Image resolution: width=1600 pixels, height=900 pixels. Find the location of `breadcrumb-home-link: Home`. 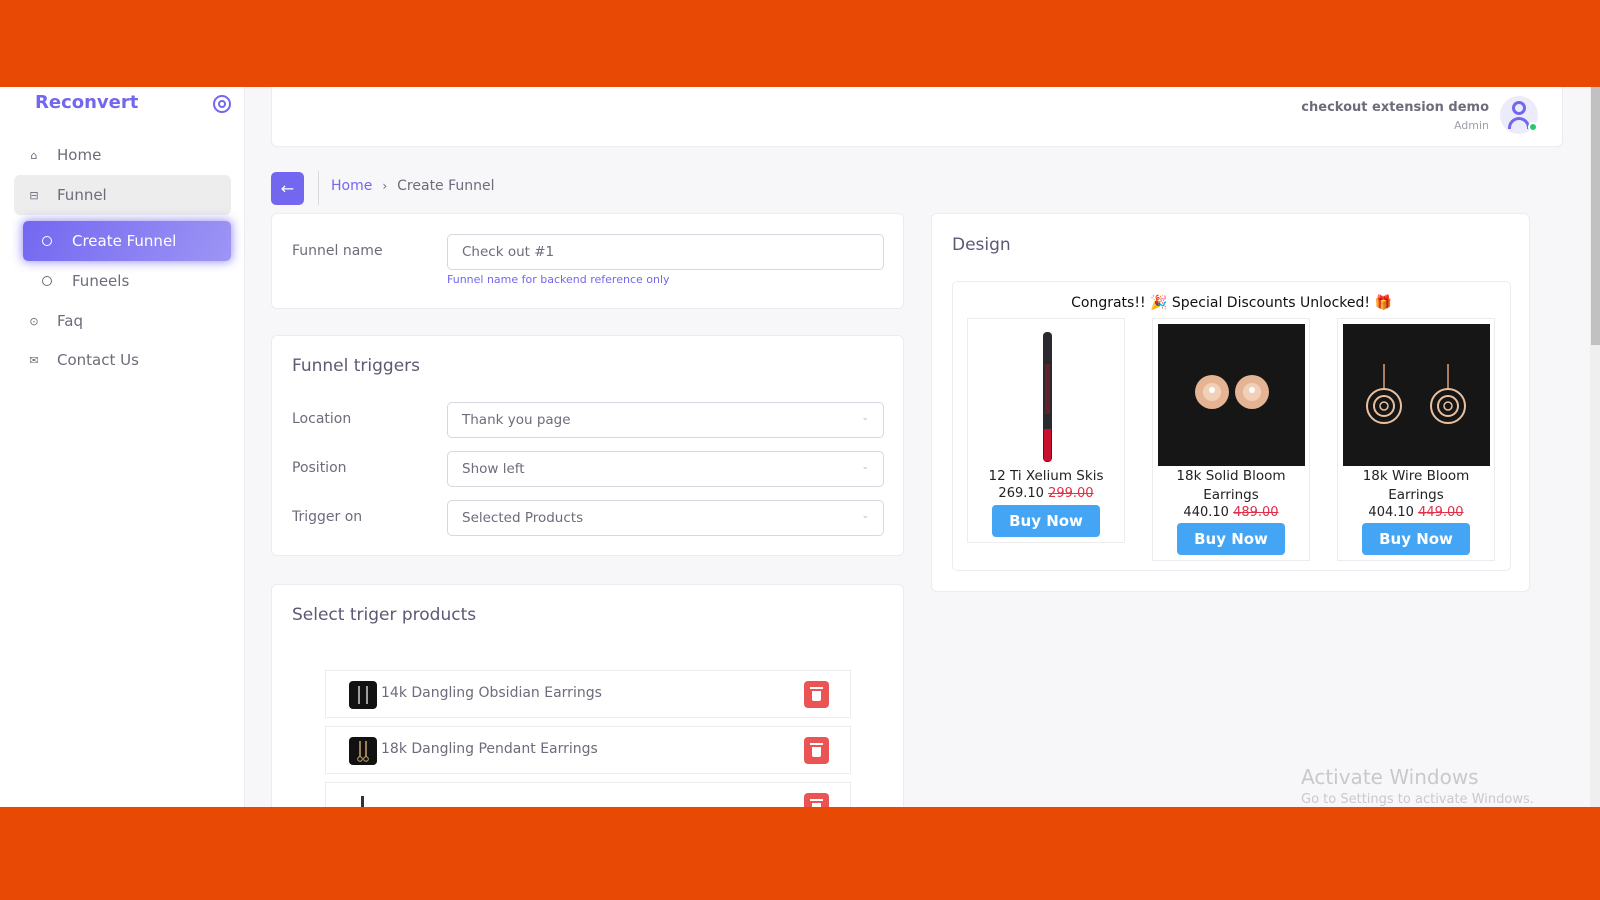

breadcrumb-home-link: Home is located at coordinates (351, 186).